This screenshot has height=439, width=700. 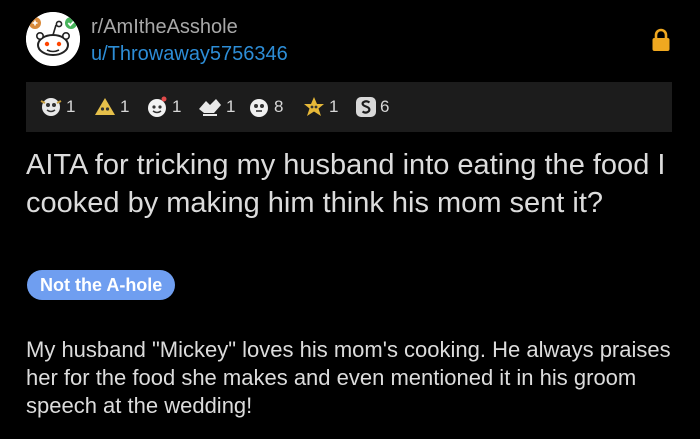 I want to click on subreddit-name: r/AmItheAsshole, so click(x=164, y=27).